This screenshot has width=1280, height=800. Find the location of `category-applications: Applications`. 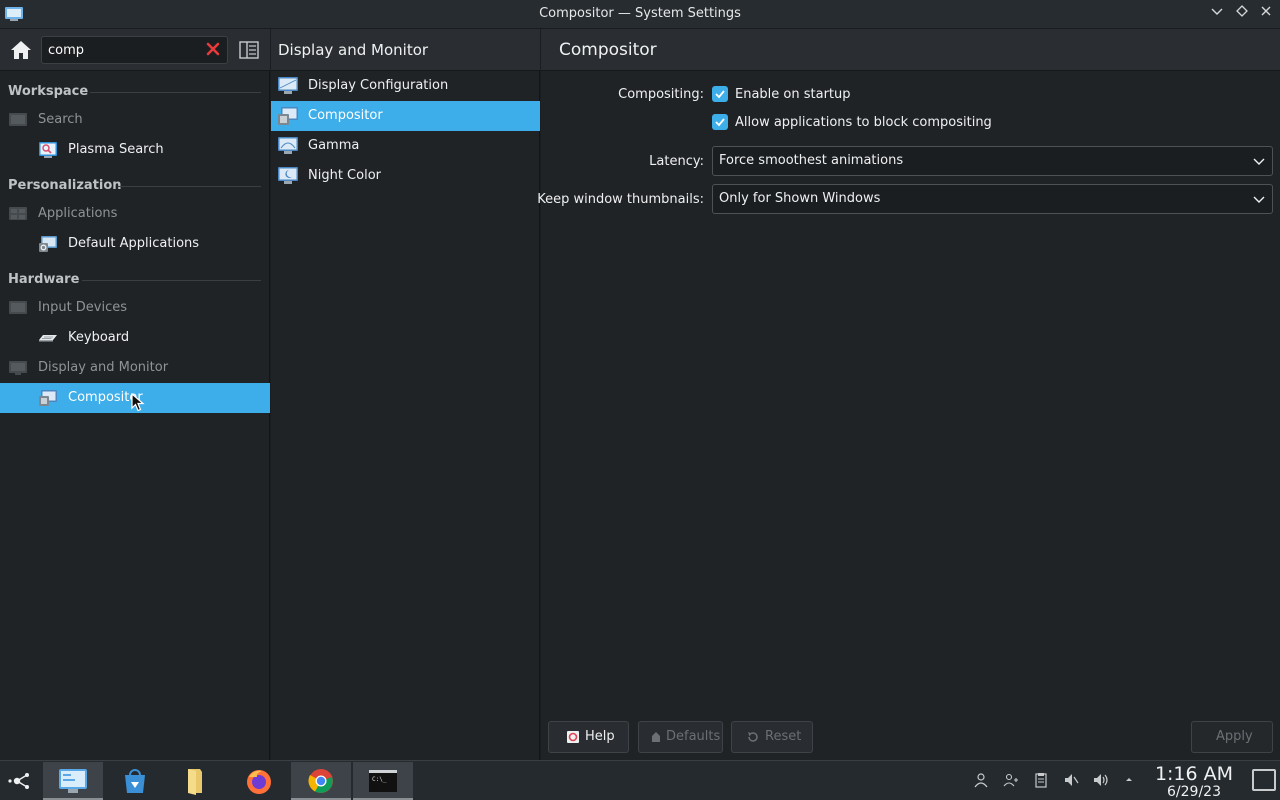

category-applications: Applications is located at coordinates (135, 214).